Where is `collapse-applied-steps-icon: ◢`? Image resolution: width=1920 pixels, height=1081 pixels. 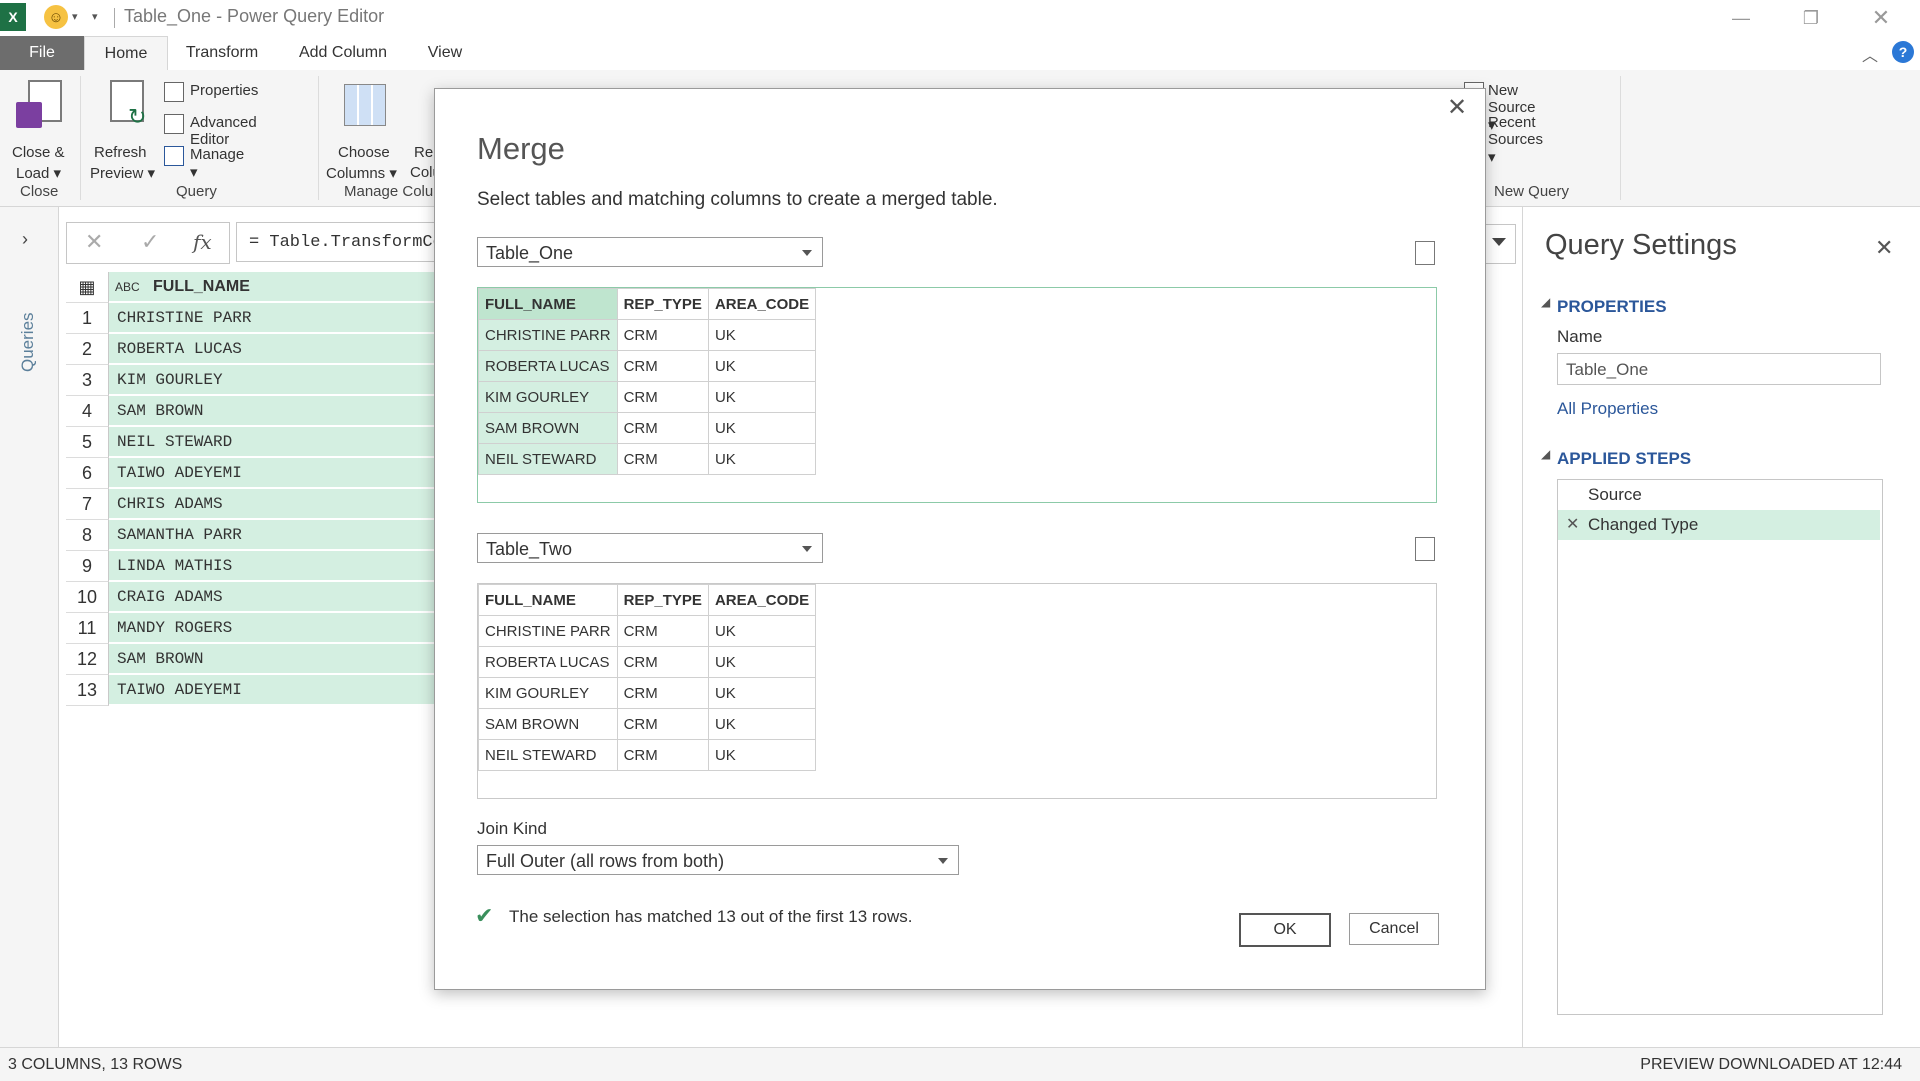 collapse-applied-steps-icon: ◢ is located at coordinates (1545, 454).